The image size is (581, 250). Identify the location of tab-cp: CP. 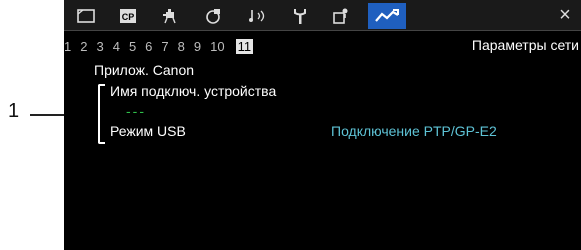
(128, 16).